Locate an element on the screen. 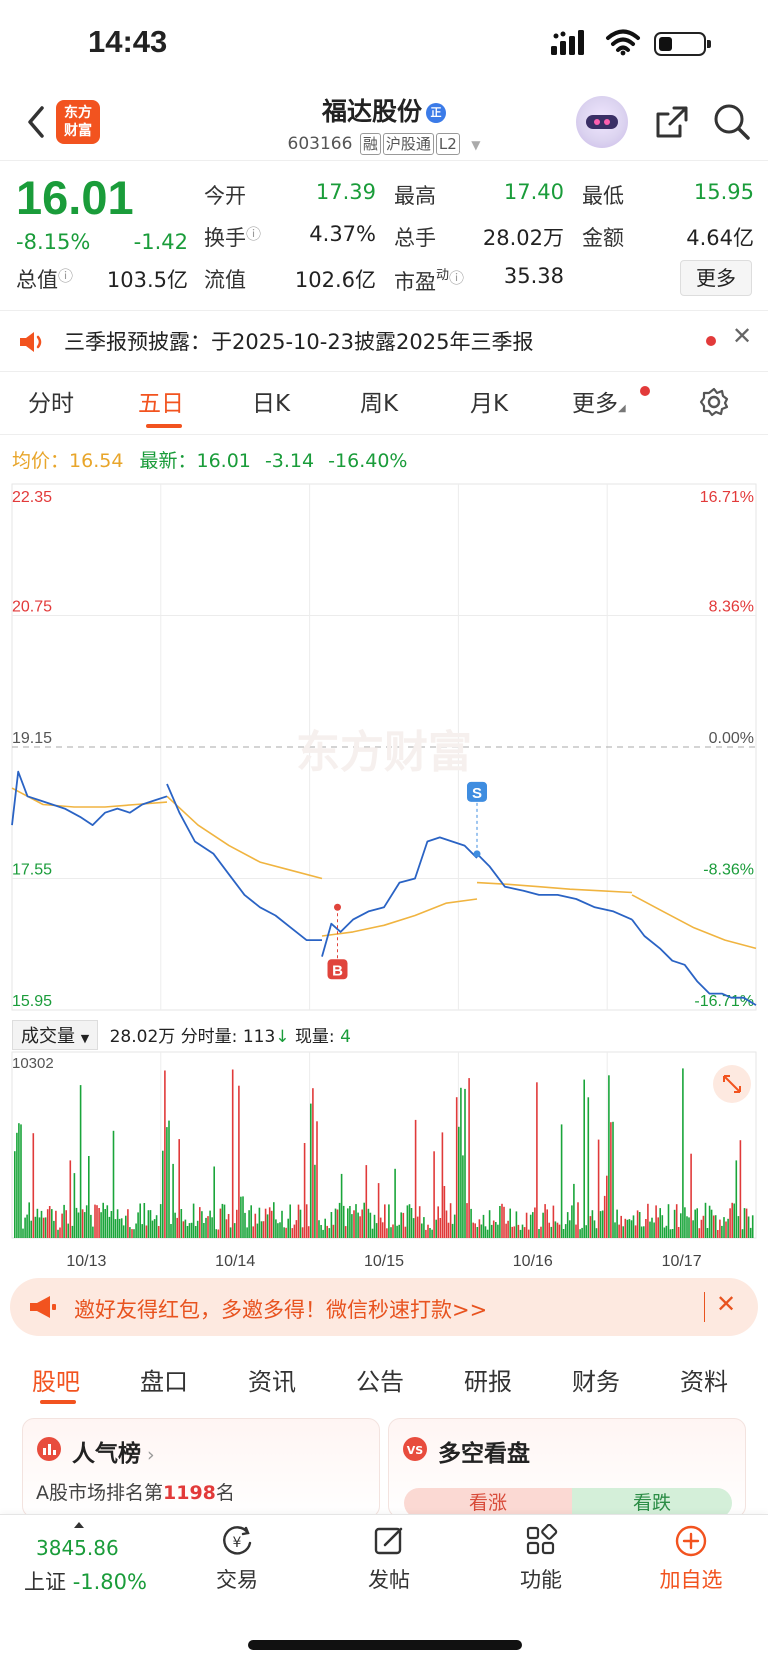  tab-five-day: 五日 is located at coordinates (161, 401).